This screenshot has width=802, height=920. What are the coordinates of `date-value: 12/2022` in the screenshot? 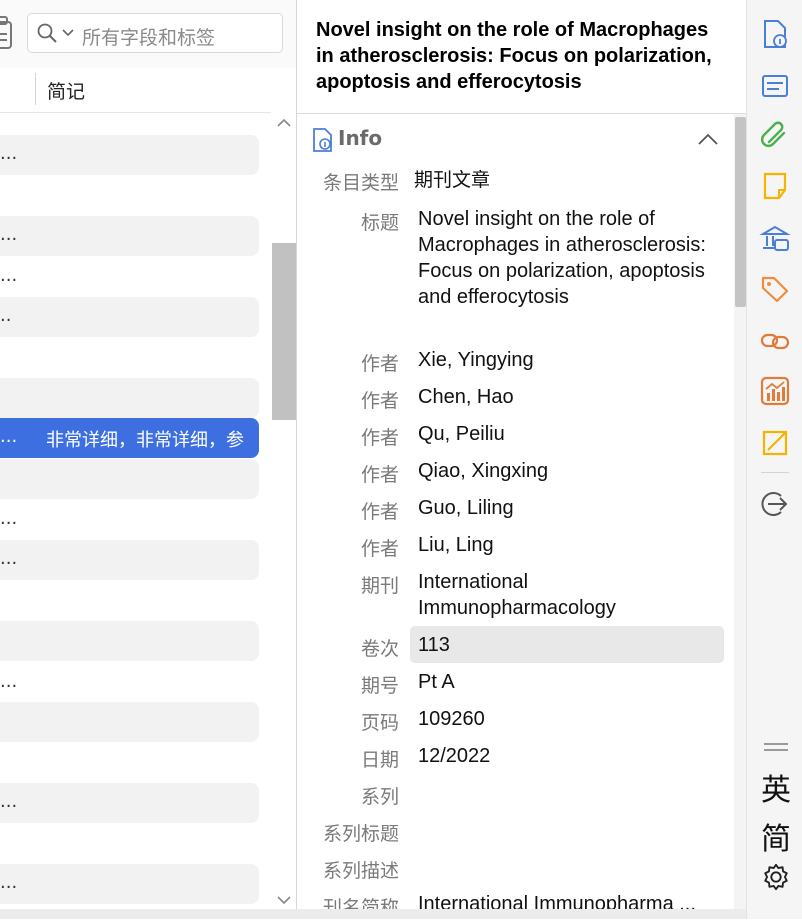 It's located at (454, 756).